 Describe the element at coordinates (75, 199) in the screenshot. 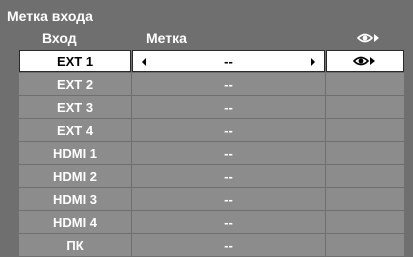

I see `input-name: HDMI 3` at that location.